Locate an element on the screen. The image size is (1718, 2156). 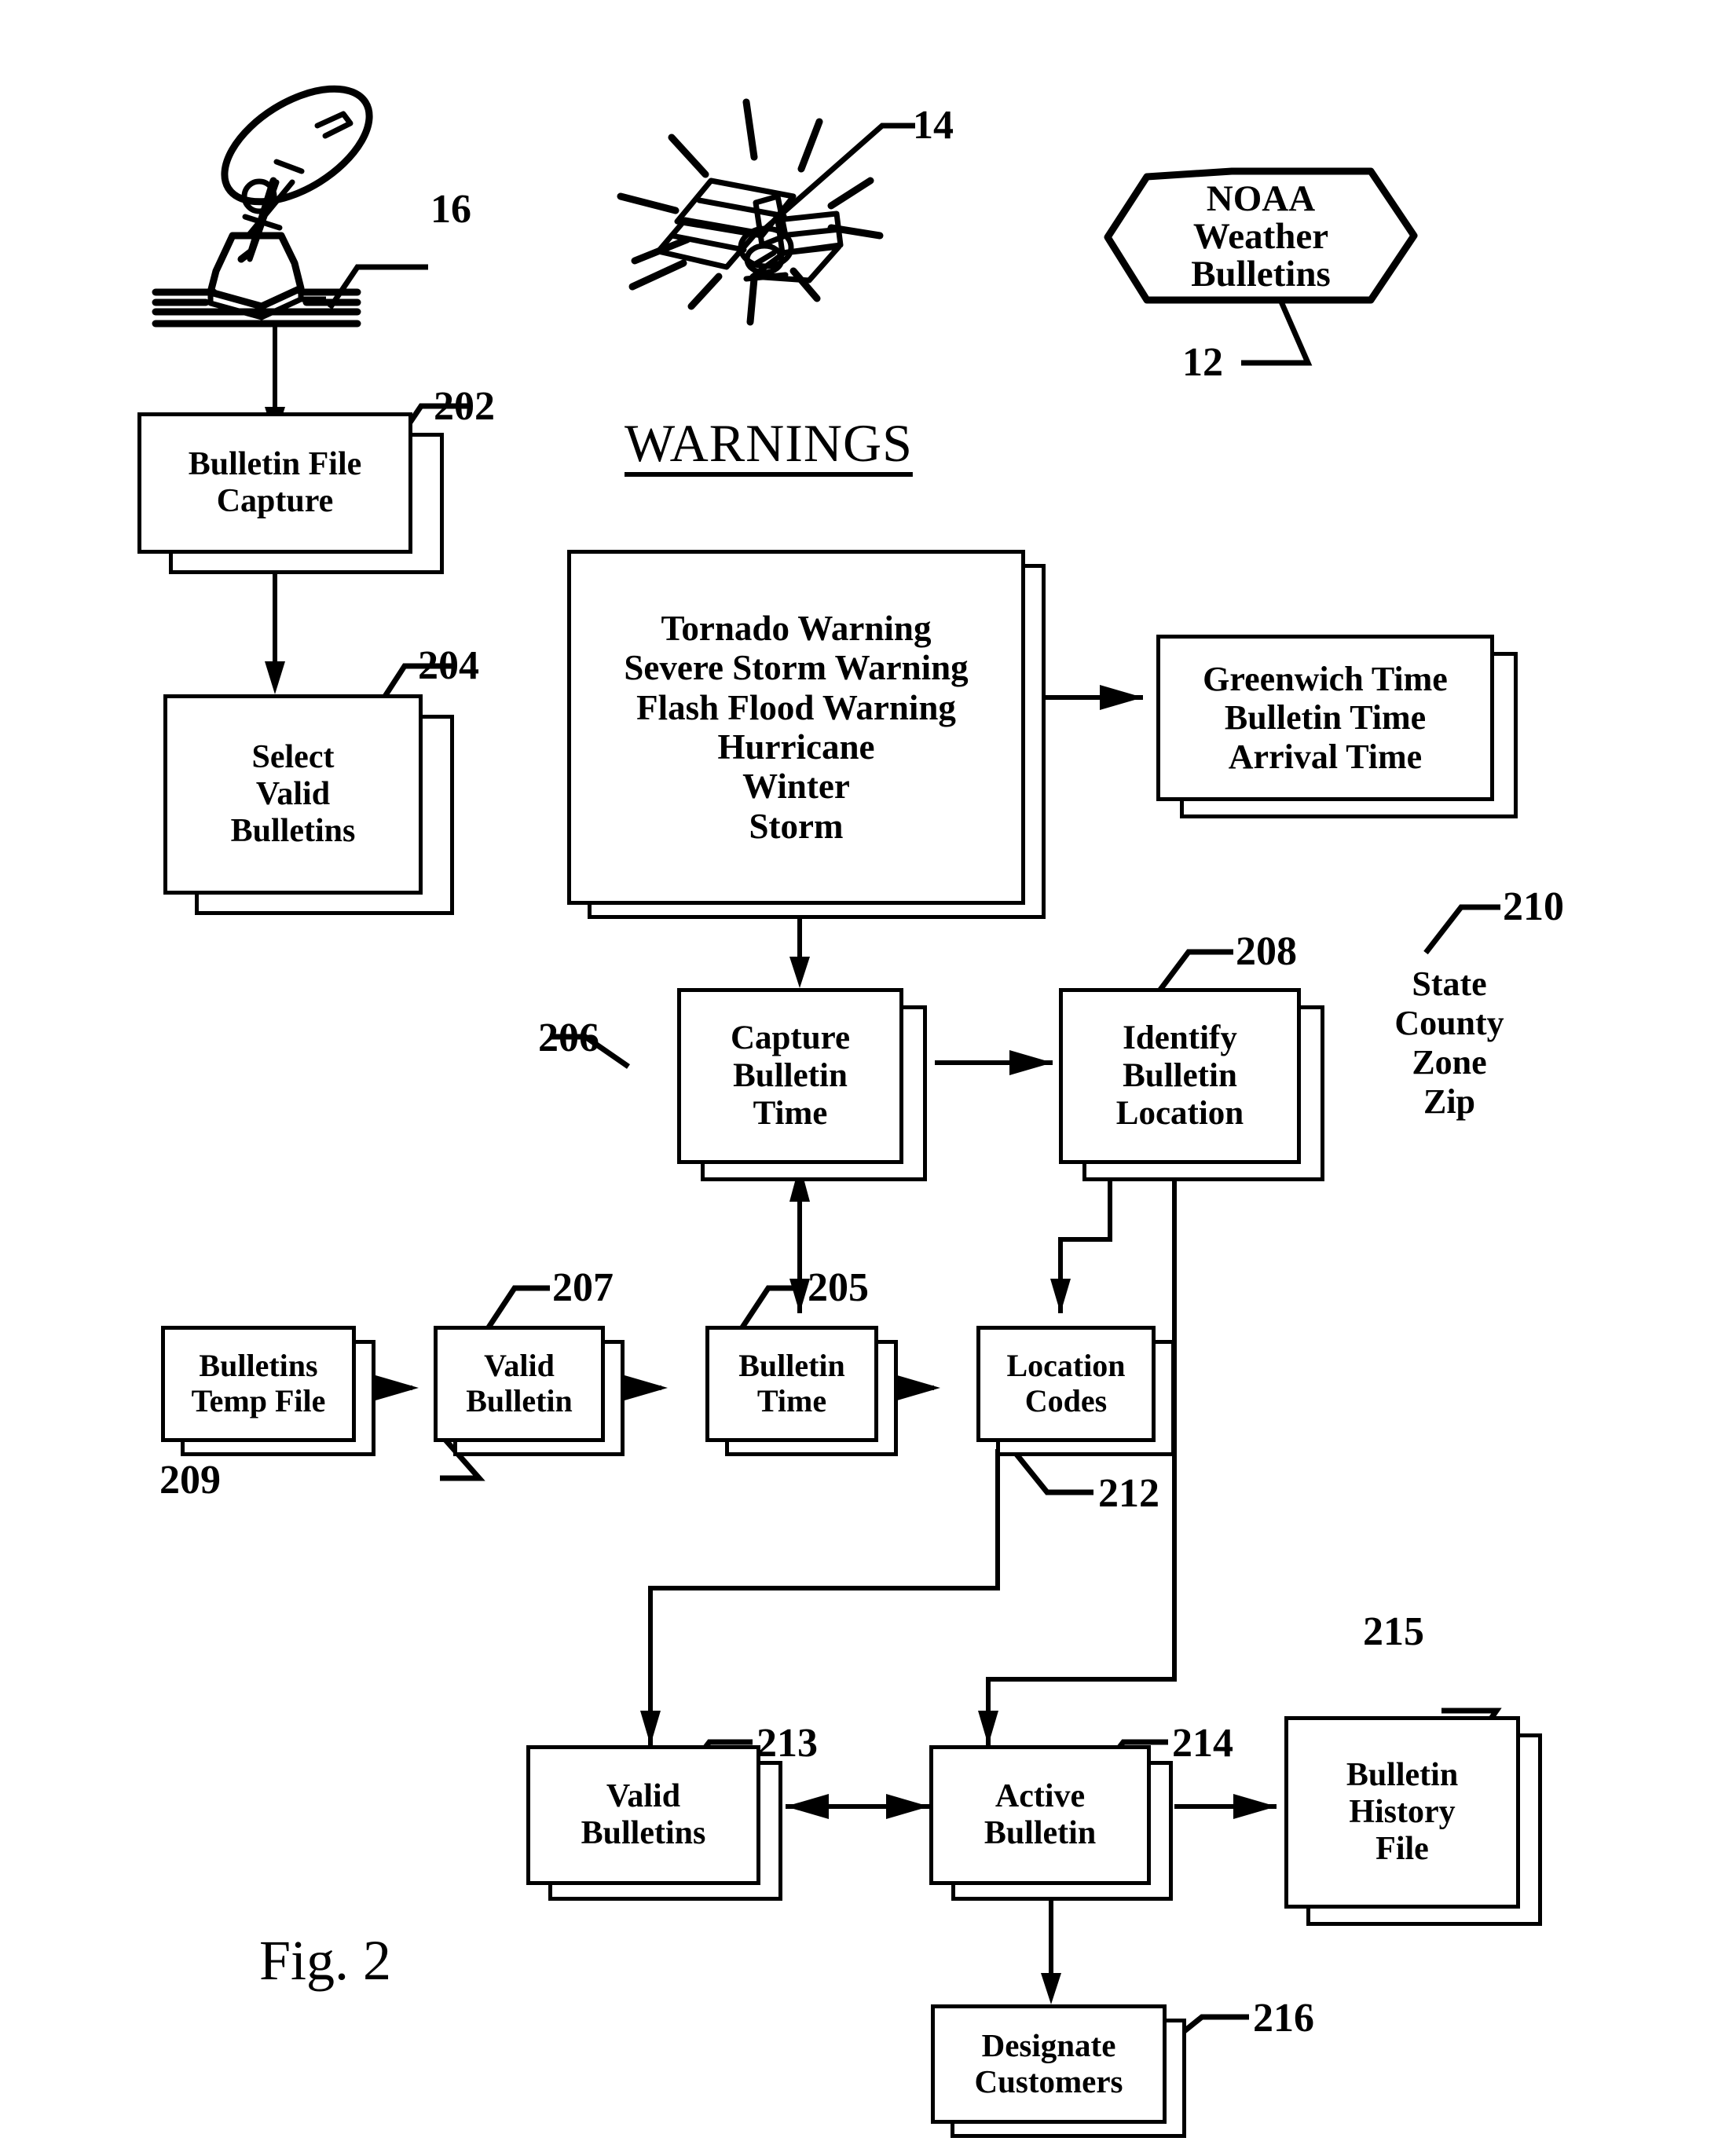
noaa-weather-bulletins-badge: NOAA Weather Bulletins is located at coordinates (1261, 237).